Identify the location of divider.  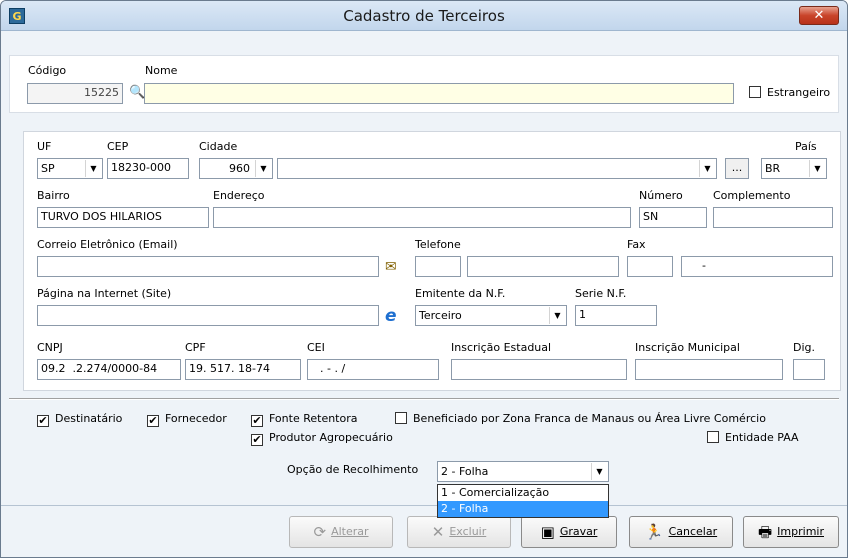
(424, 399).